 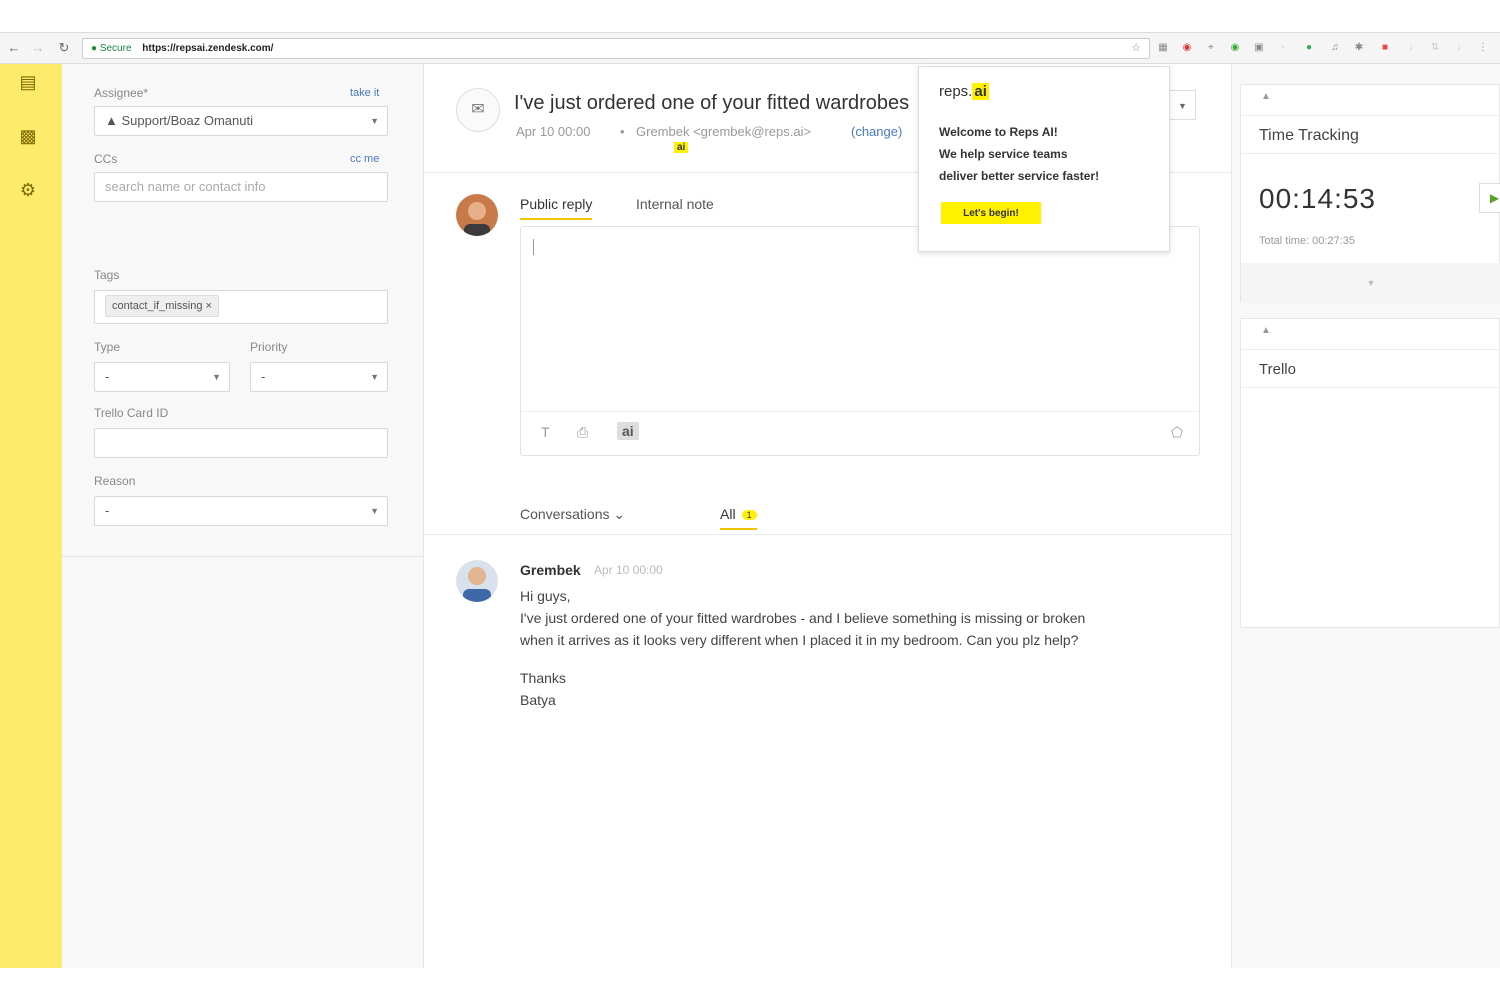 I want to click on trello-title: Trello, so click(x=1277, y=369).